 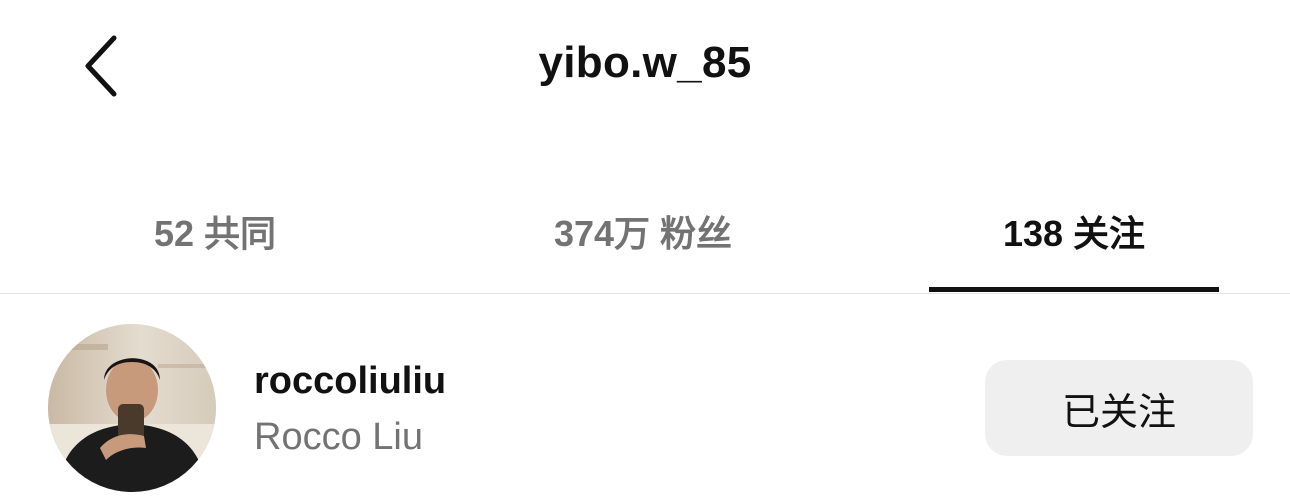 I want to click on avatar, so click(x=132, y=408).